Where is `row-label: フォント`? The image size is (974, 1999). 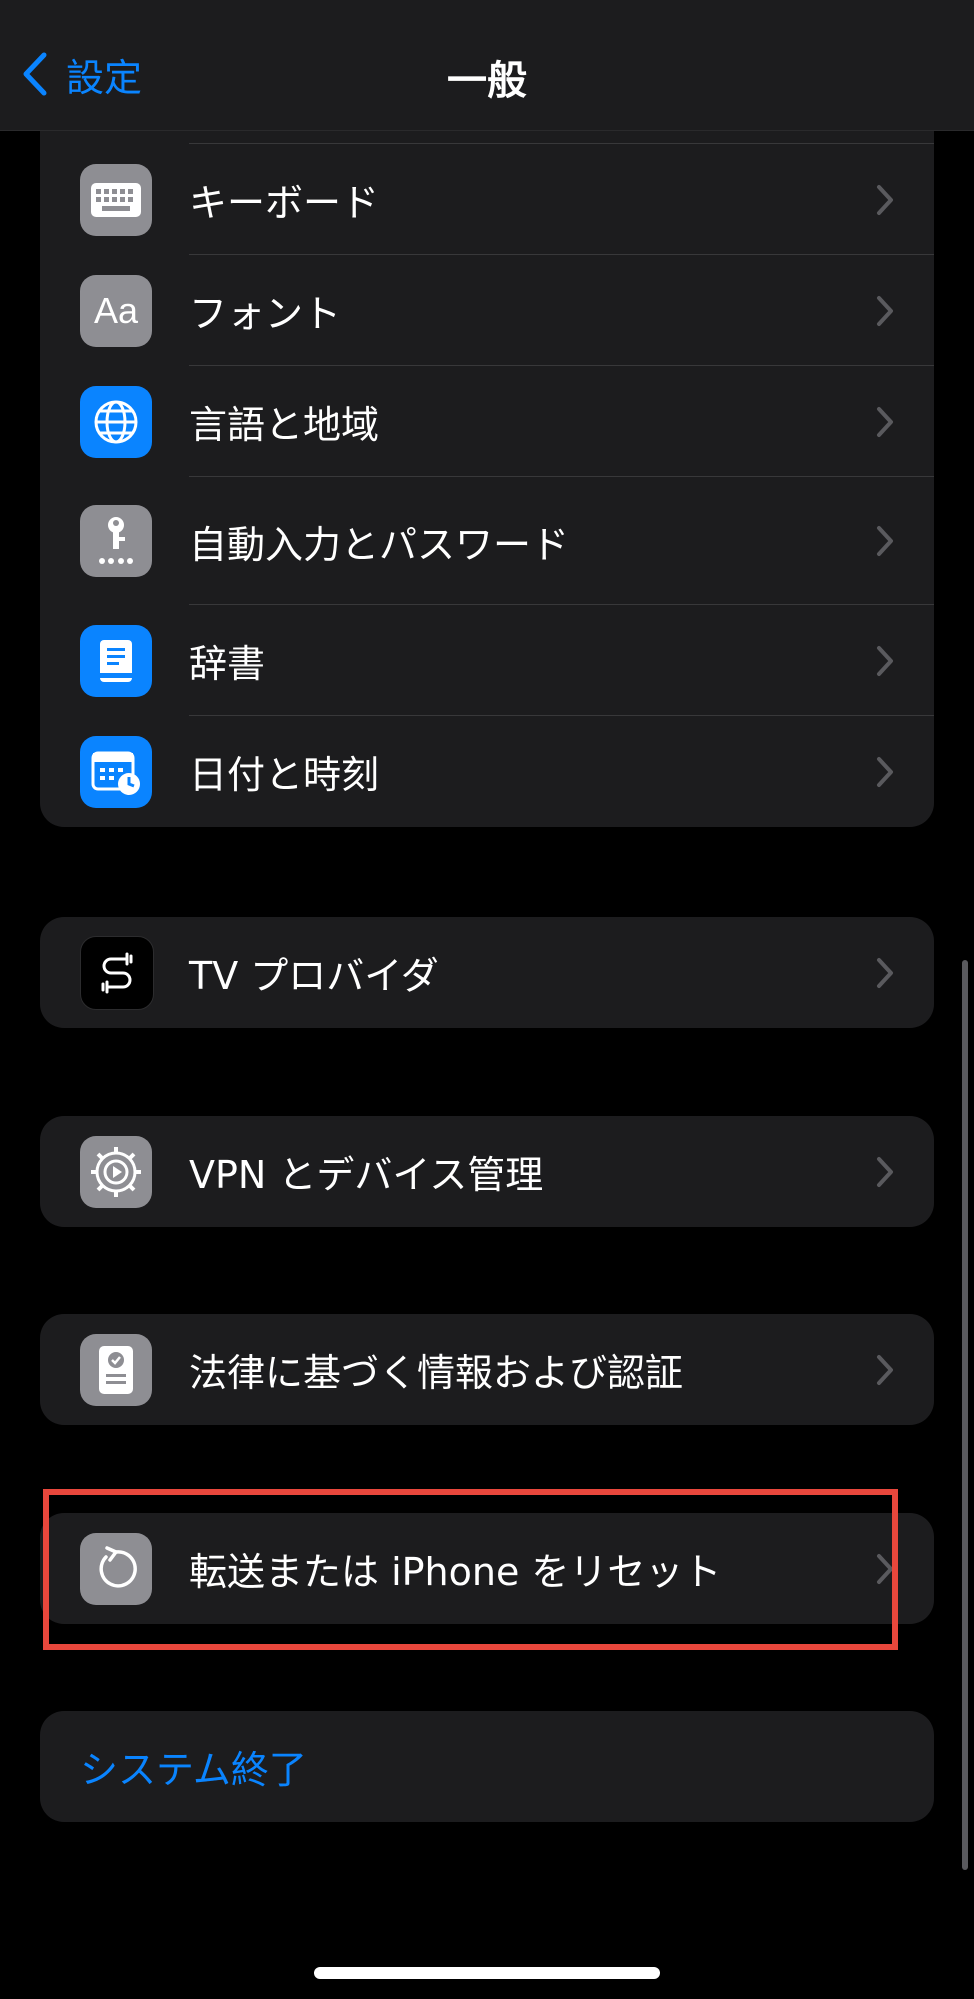 row-label: フォント is located at coordinates (265, 314).